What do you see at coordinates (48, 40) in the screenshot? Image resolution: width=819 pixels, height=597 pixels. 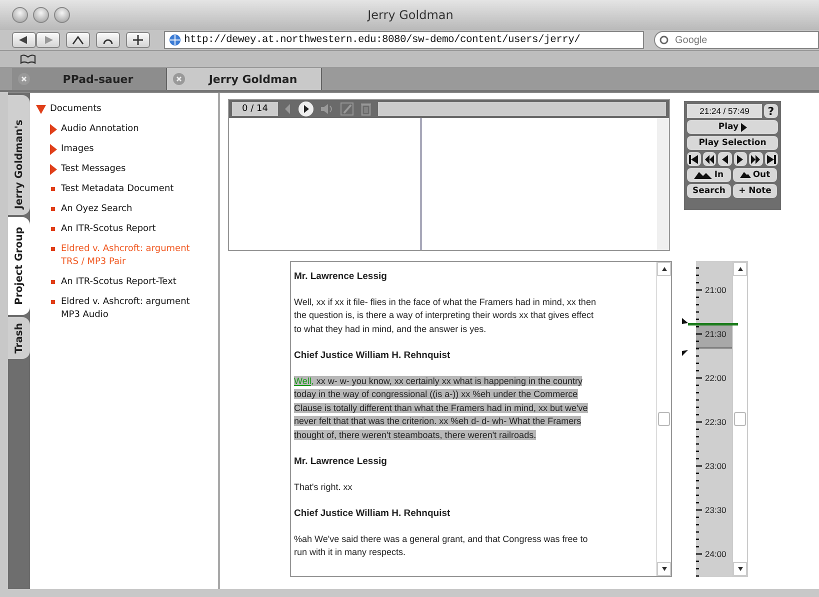 I see `forward-arrow-icon` at bounding box center [48, 40].